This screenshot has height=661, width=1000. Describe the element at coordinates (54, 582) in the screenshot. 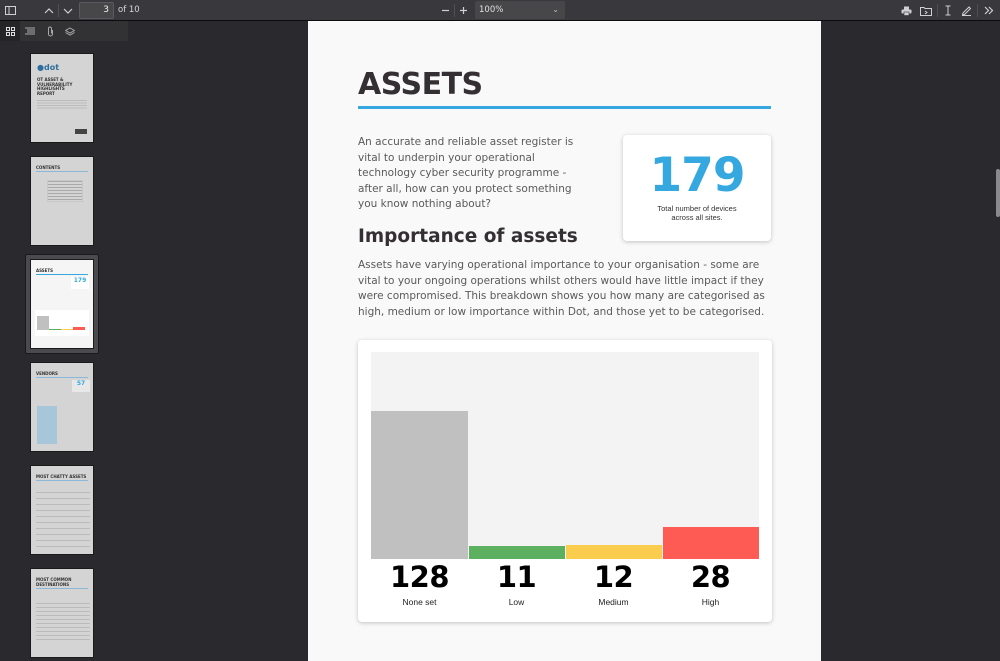

I see `thumbnail-title: MOST COMMON DESTINATIONS` at that location.